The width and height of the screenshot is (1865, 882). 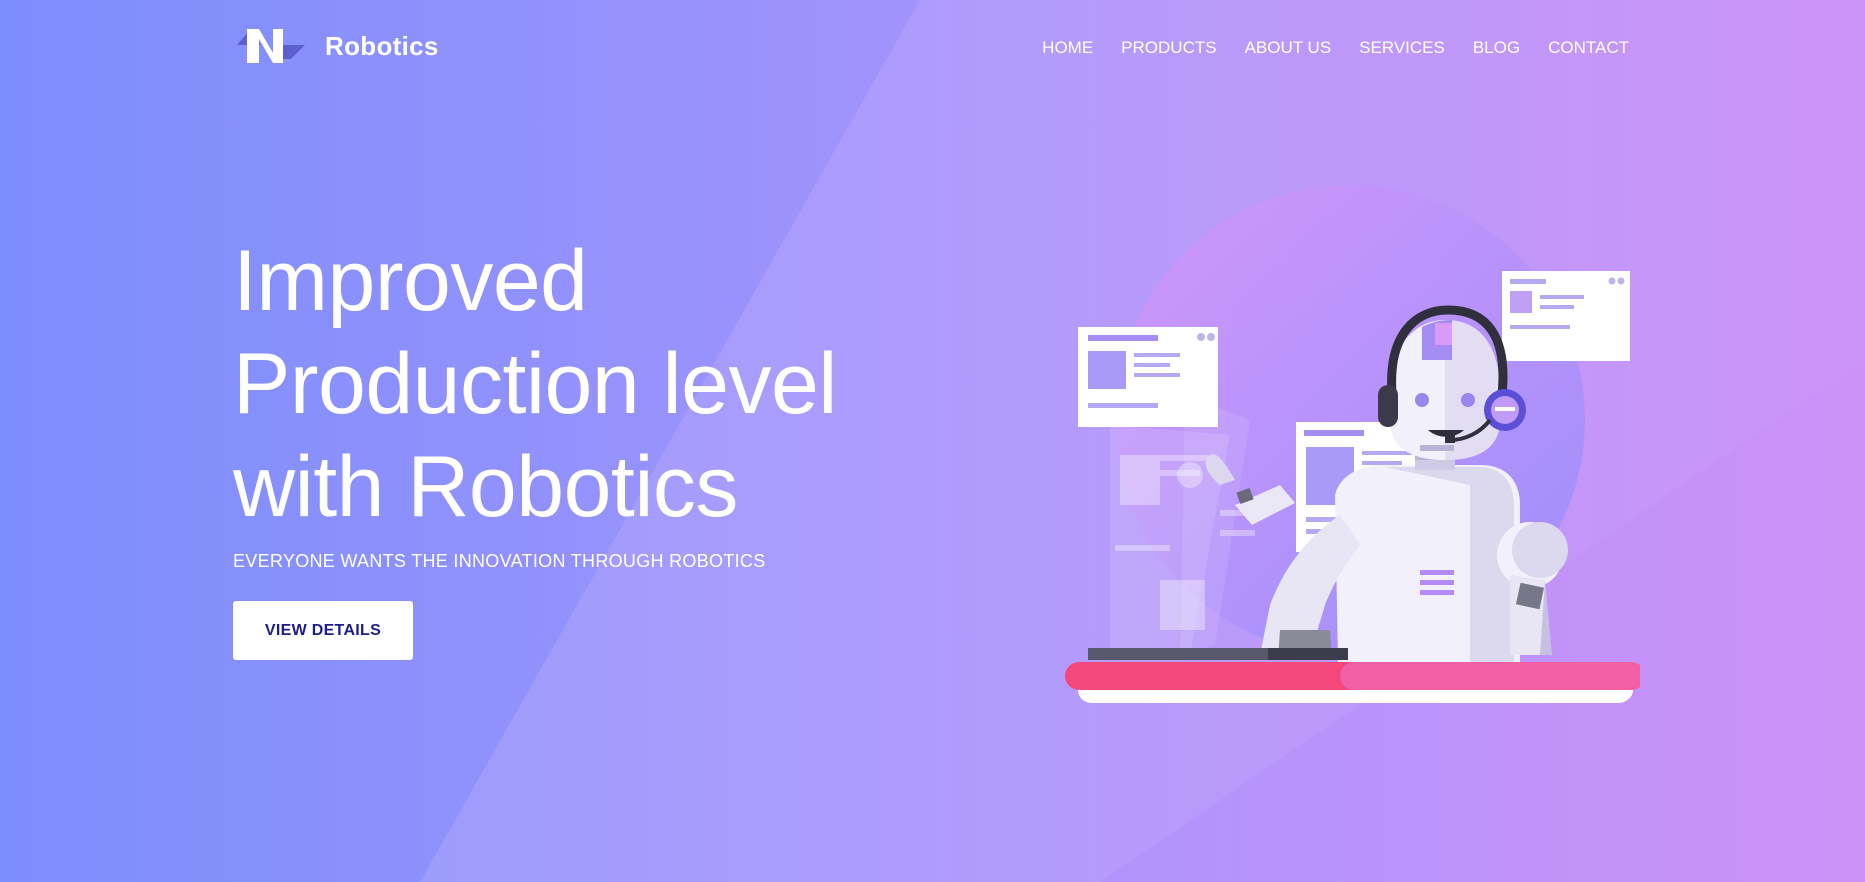 What do you see at coordinates (1402, 48) in the screenshot?
I see `nav-services: SERVICES` at bounding box center [1402, 48].